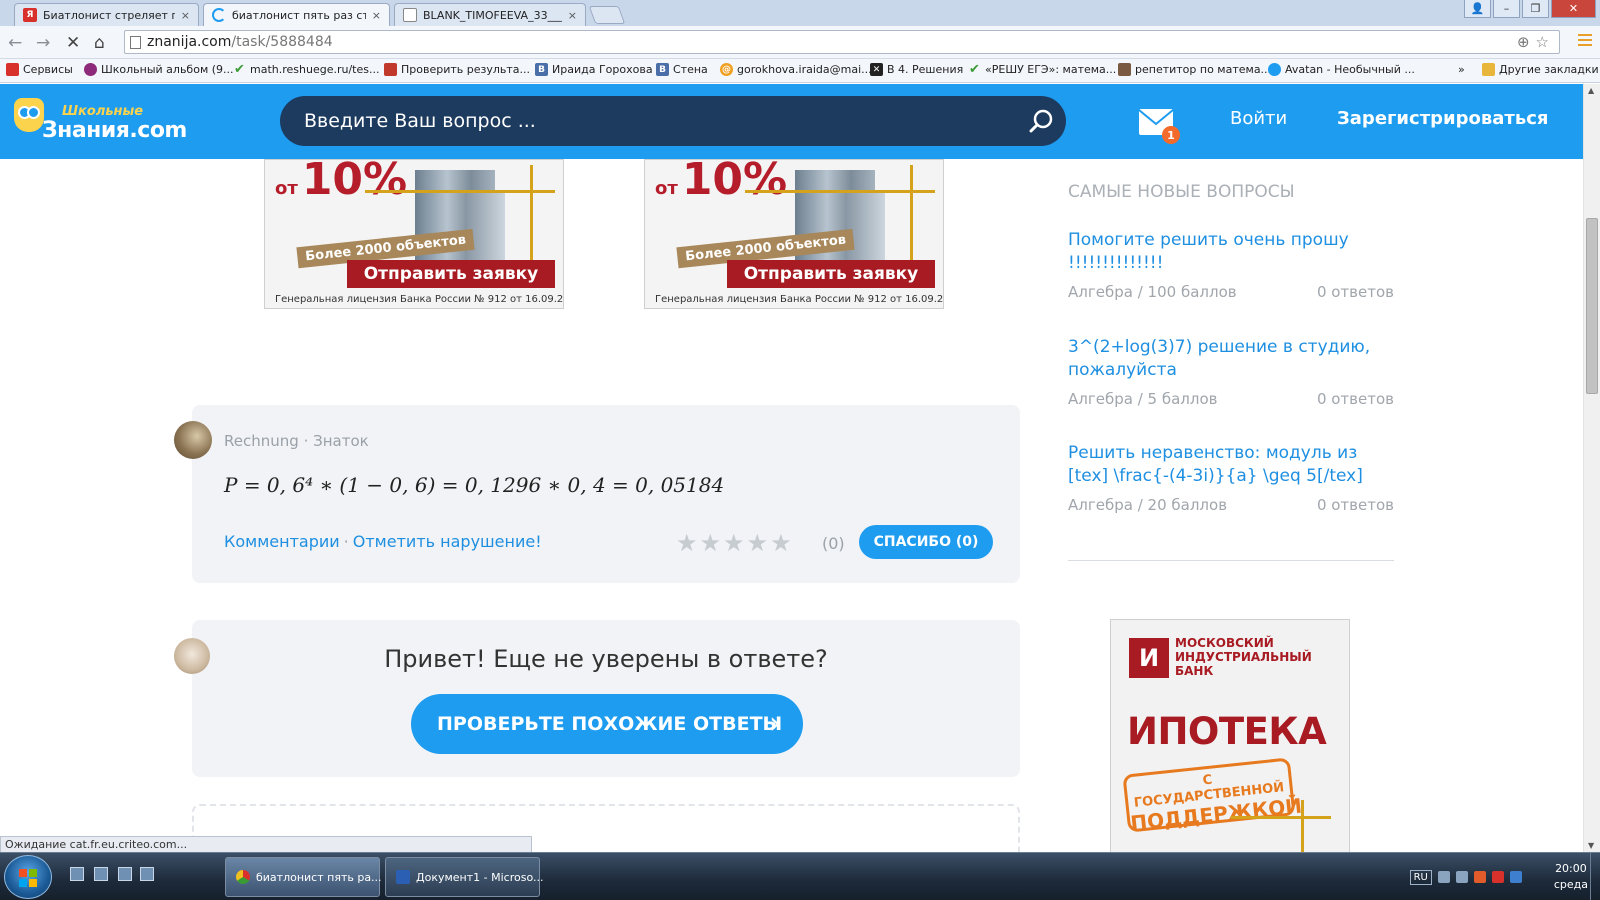  I want to click on game-icon: ✕, so click(876, 69).